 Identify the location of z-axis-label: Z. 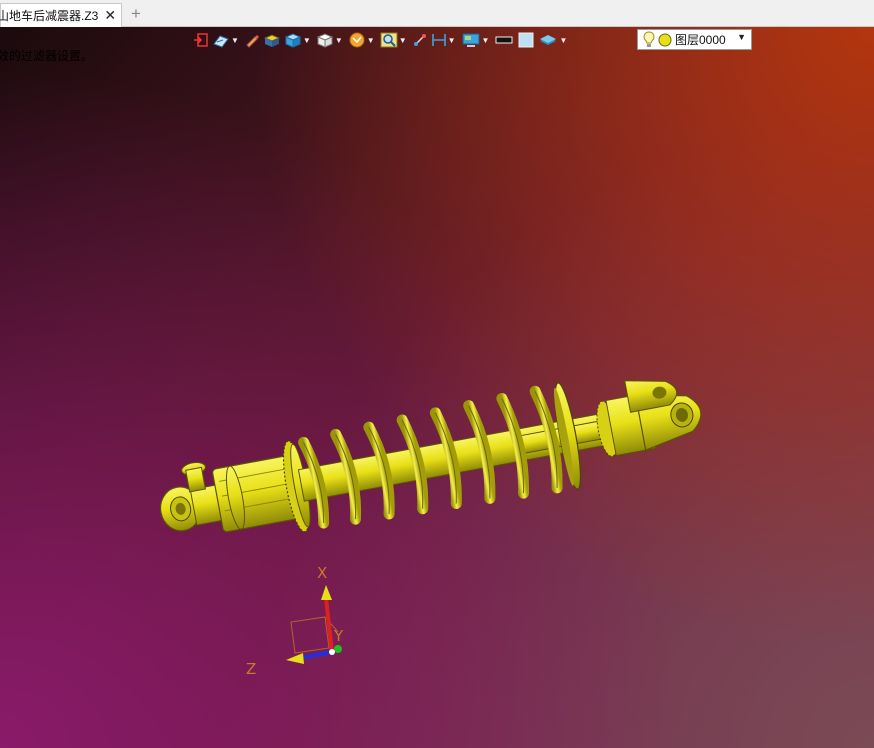
(251, 669).